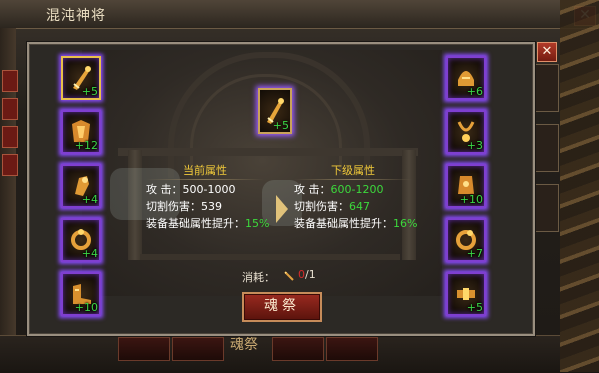 The width and height of the screenshot is (599, 373). What do you see at coordinates (466, 132) in the screenshot?
I see `equipment-slot-right-2: +3` at bounding box center [466, 132].